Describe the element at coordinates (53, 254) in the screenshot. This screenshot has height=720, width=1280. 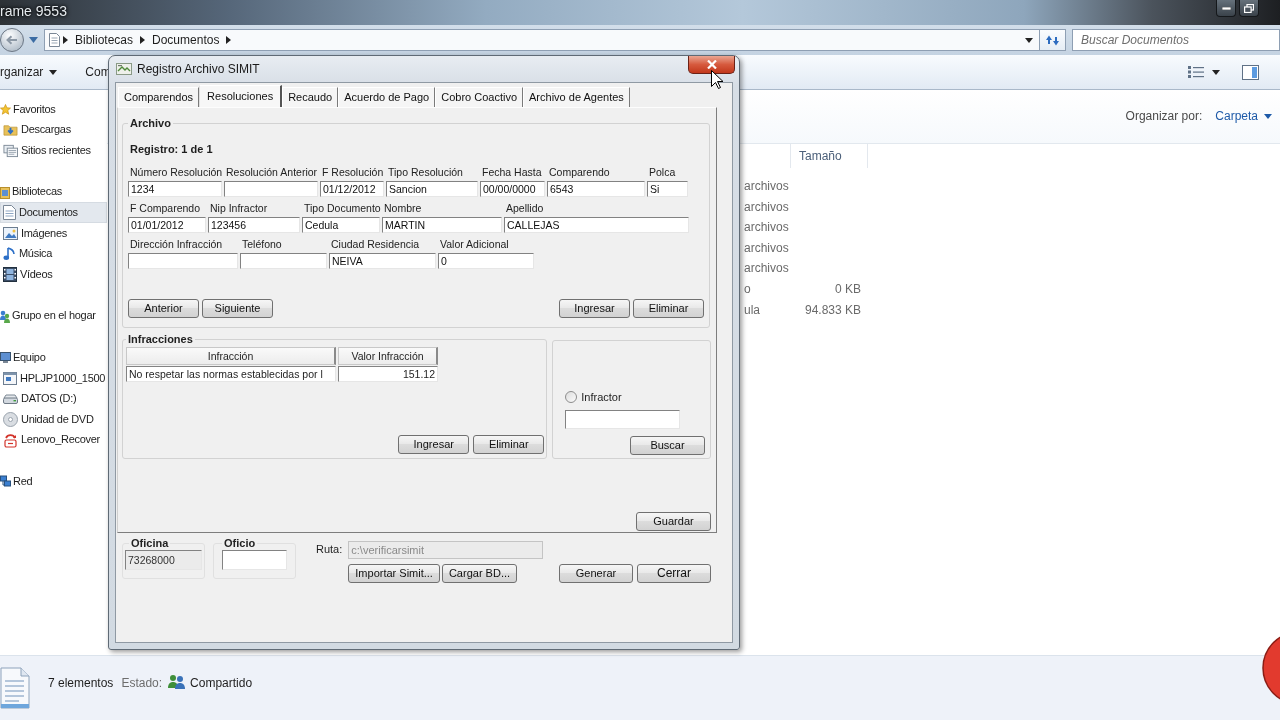
I see `nav-item: Música` at that location.